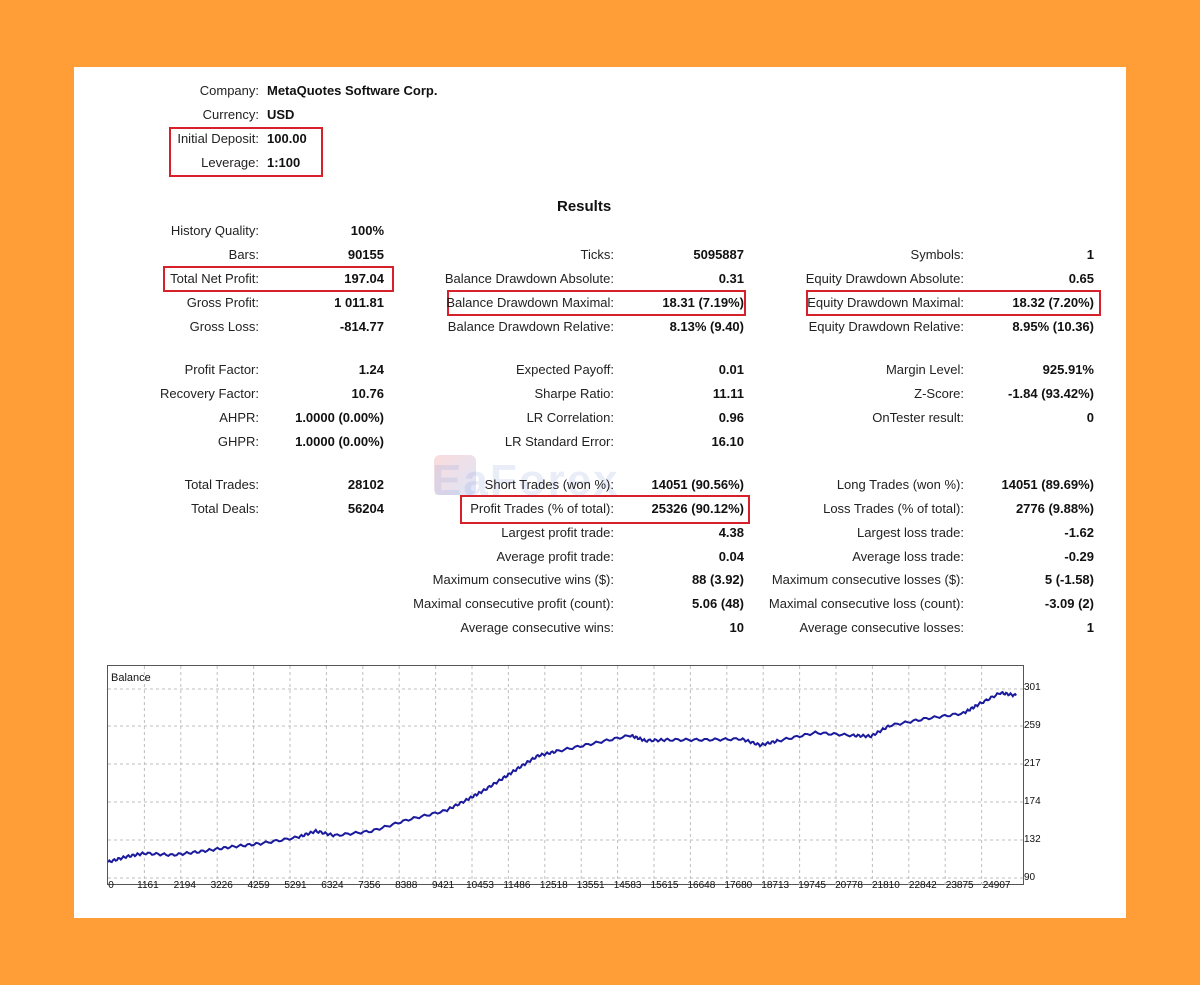  I want to click on col1-label: Gross Profit:, so click(222, 302).